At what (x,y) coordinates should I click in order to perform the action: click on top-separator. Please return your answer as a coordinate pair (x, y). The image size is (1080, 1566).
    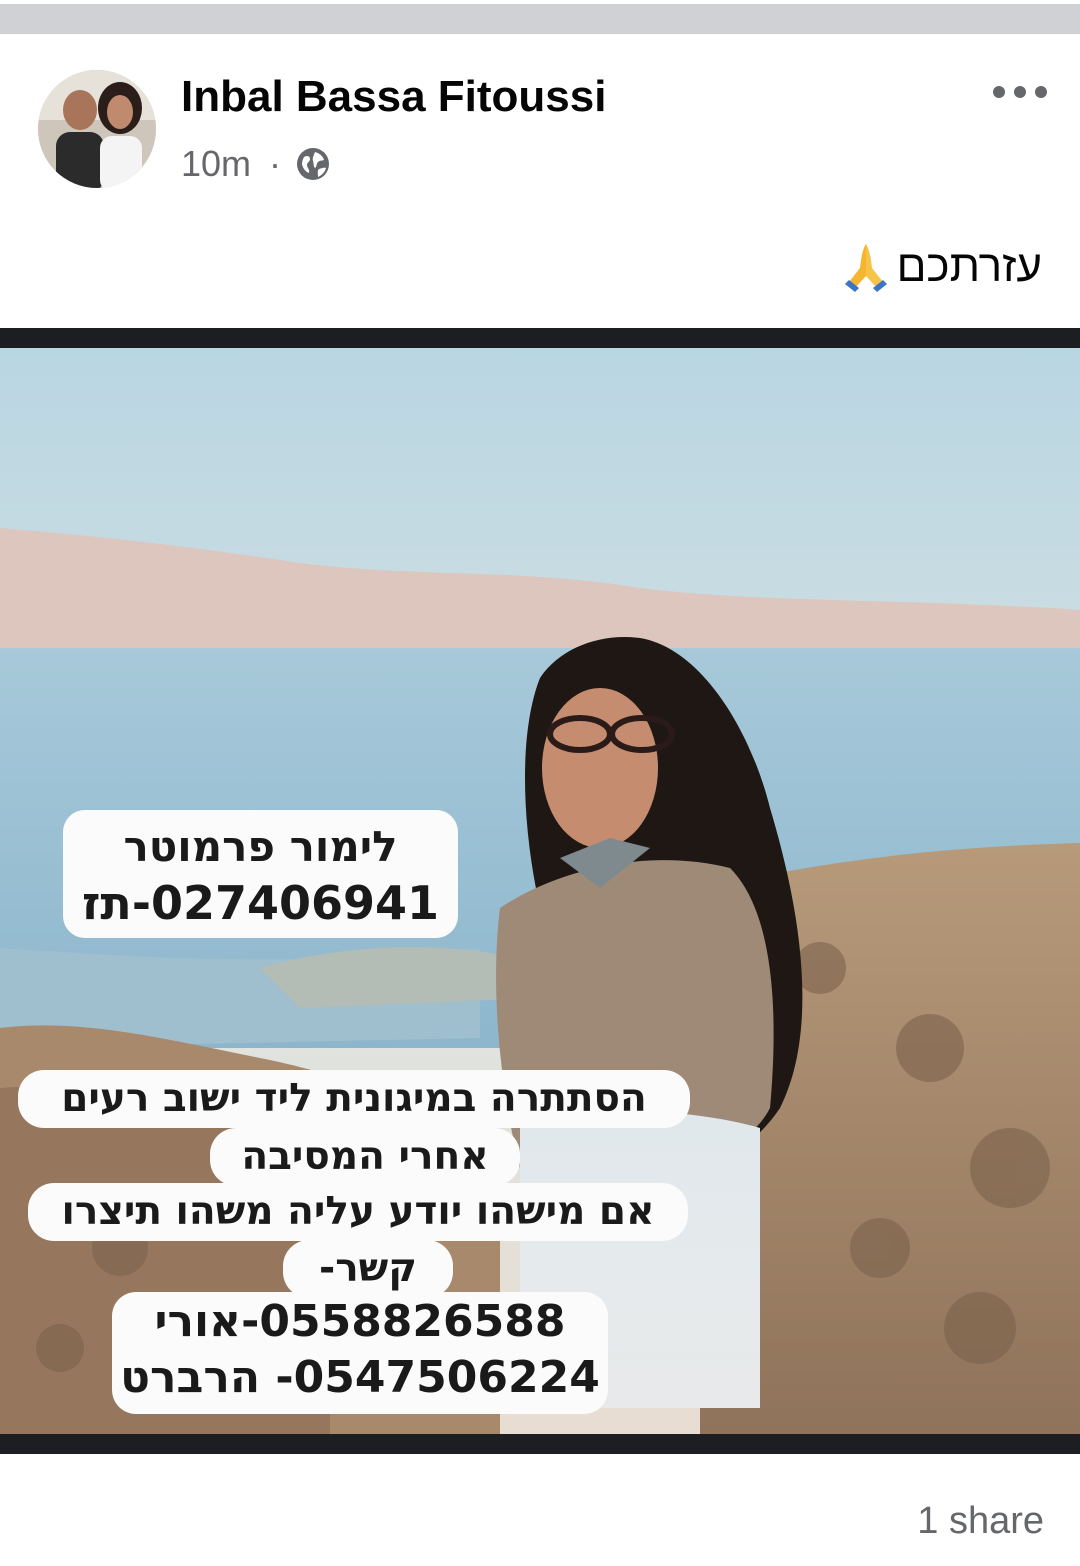
    Looking at the image, I should click on (540, 17).